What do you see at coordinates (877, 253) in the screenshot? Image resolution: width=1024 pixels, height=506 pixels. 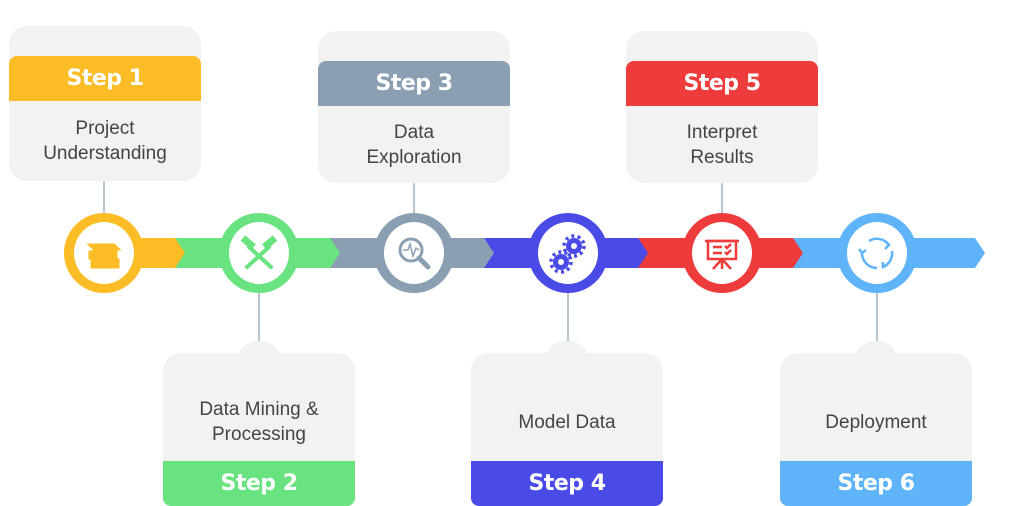 I see `step-6-node` at bounding box center [877, 253].